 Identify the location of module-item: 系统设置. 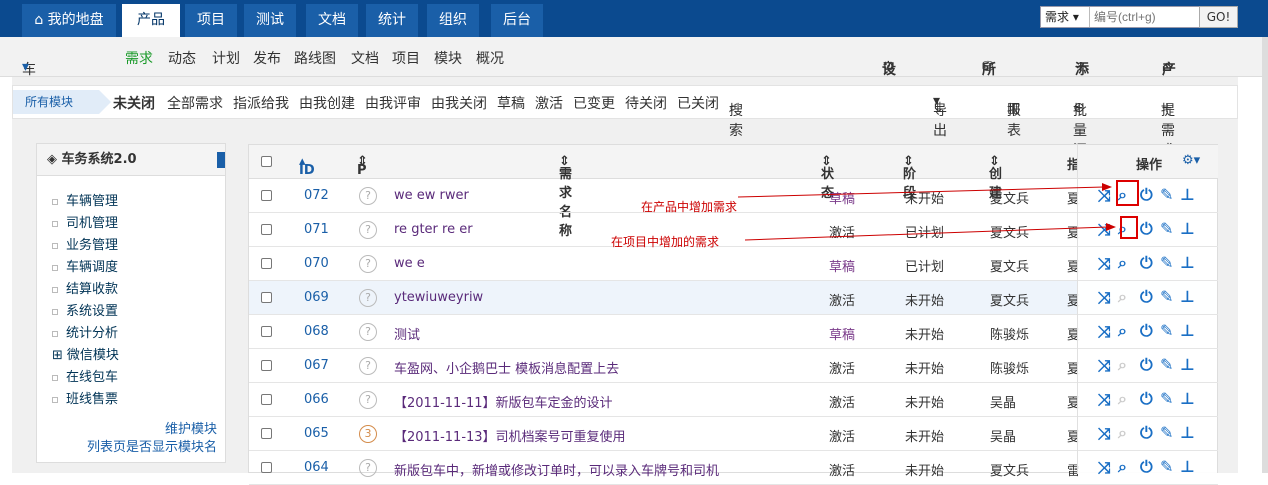
(85, 309).